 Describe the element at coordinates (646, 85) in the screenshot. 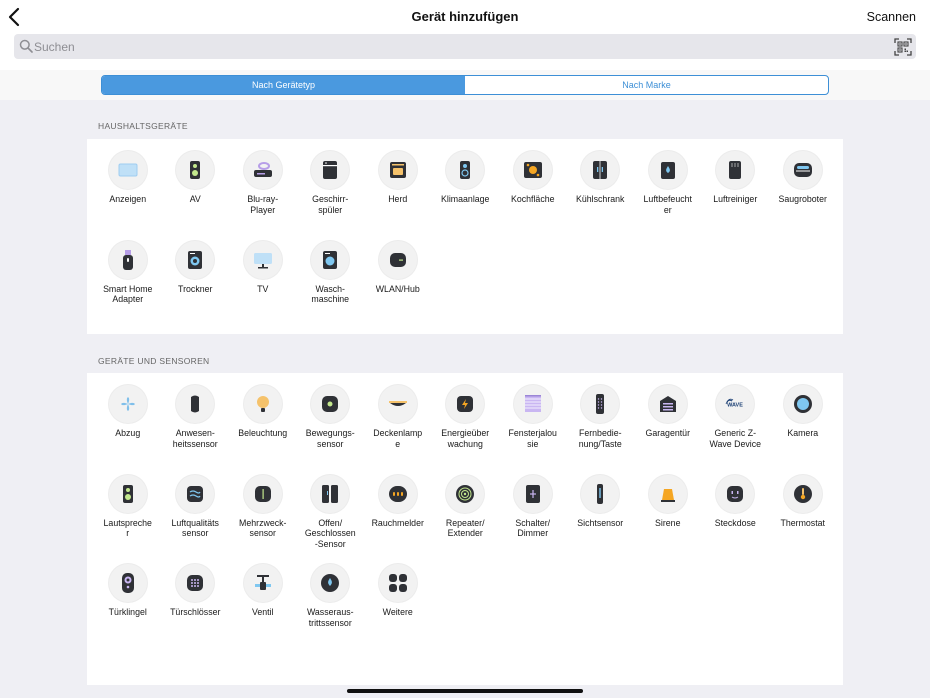

I see `tab-by-brand: Nach Marke` at that location.